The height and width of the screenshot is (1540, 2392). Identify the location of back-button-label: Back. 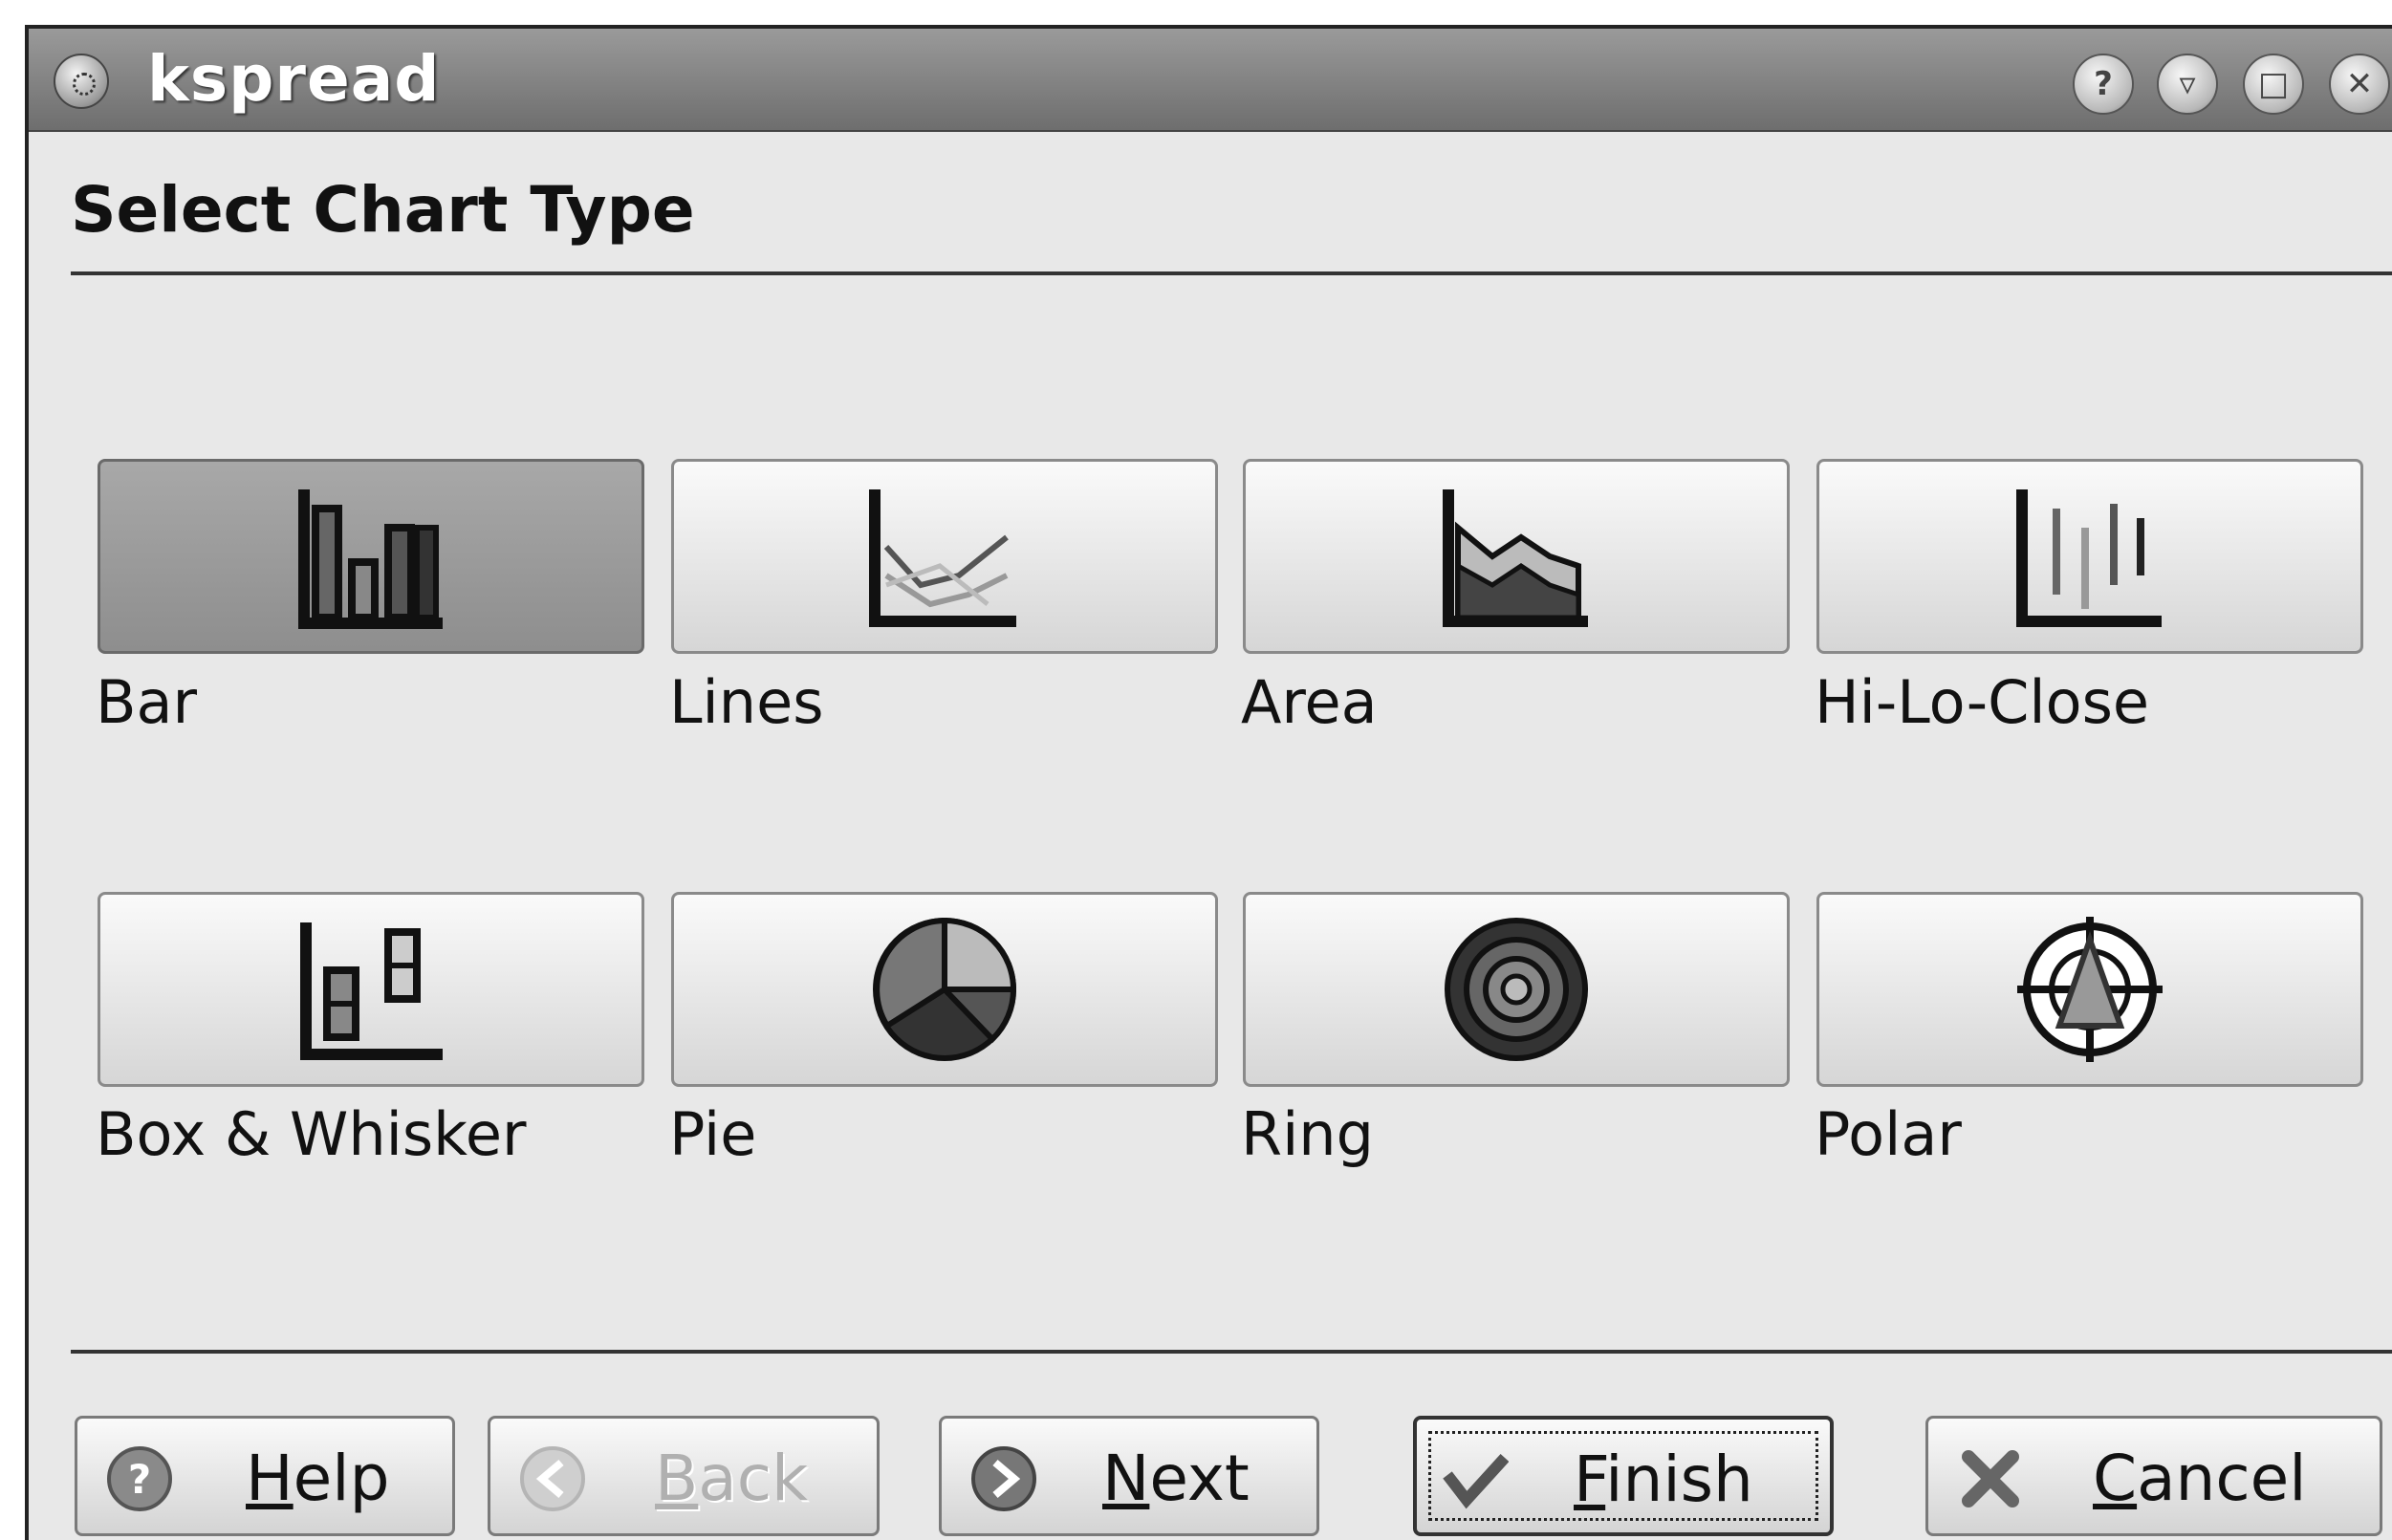
(732, 1478).